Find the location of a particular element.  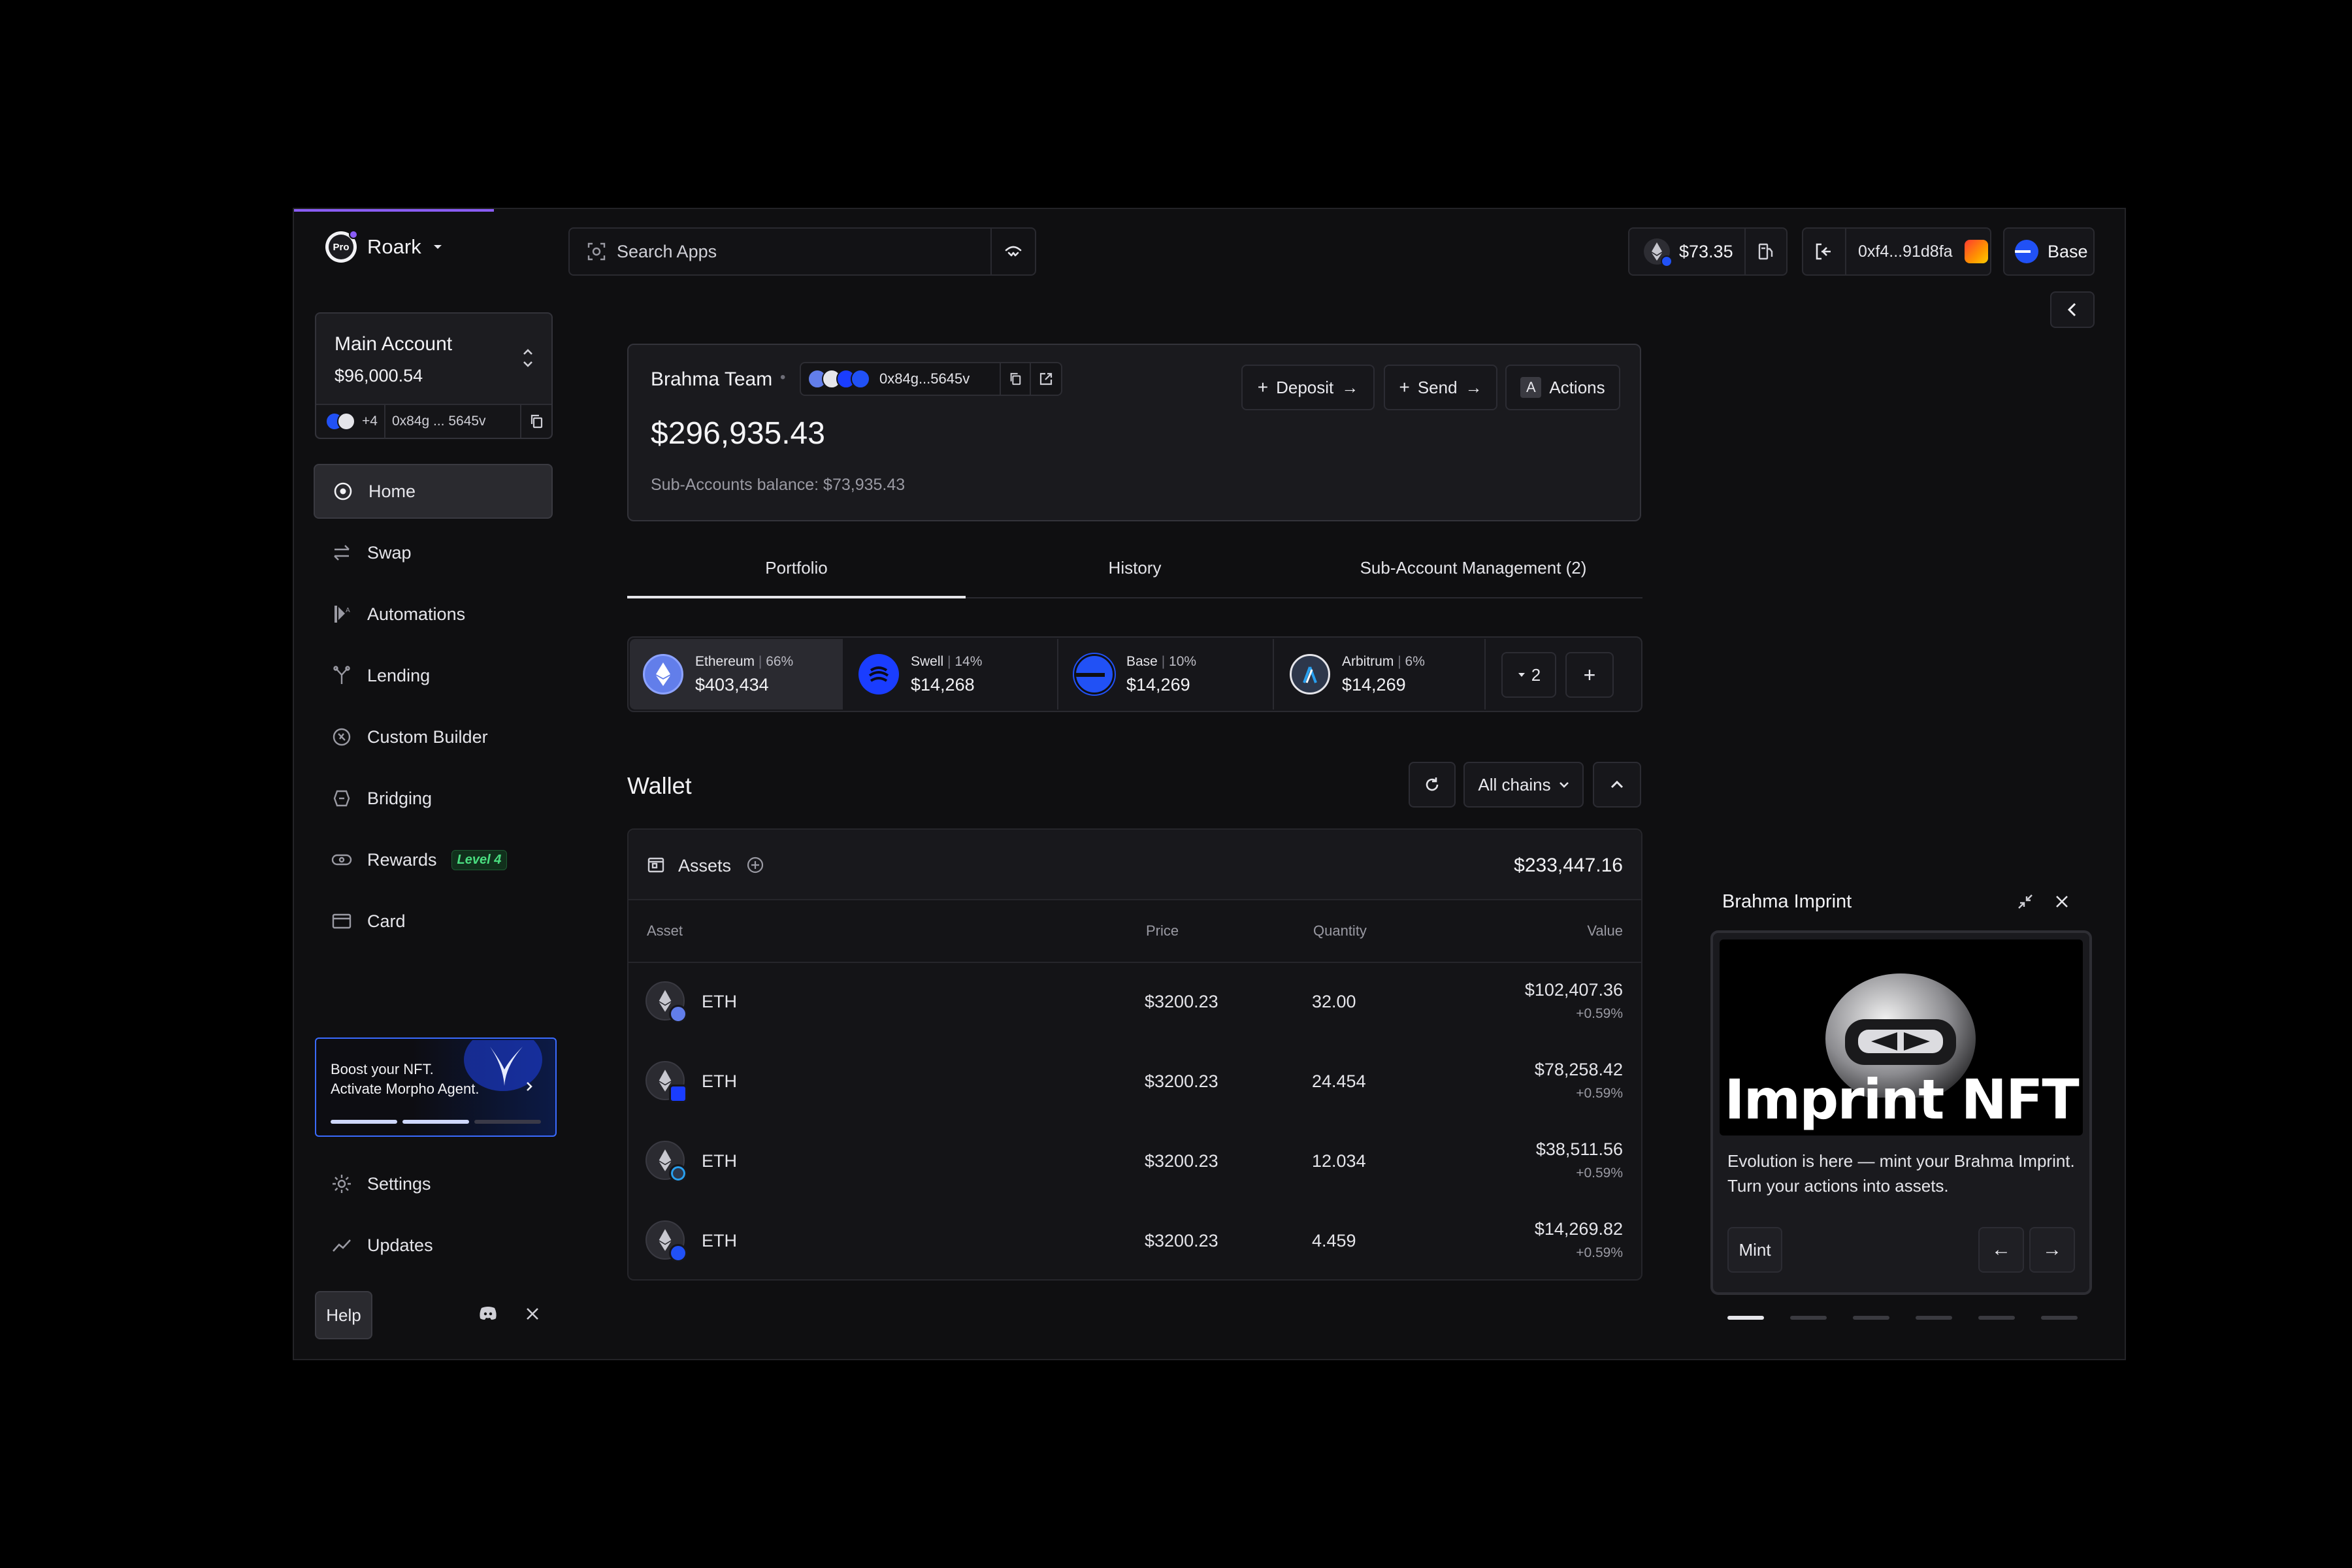

sidebar-item-rewards: Rewards Level 4 is located at coordinates (433, 859).